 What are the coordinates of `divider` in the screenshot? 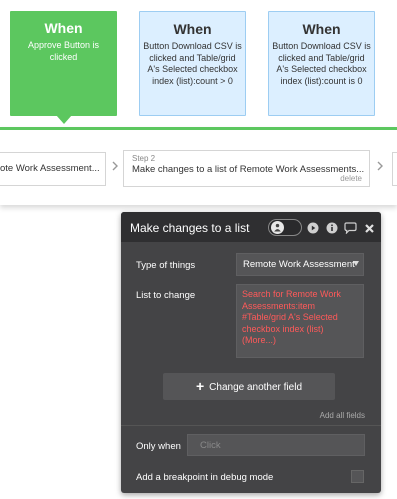 It's located at (251, 425).